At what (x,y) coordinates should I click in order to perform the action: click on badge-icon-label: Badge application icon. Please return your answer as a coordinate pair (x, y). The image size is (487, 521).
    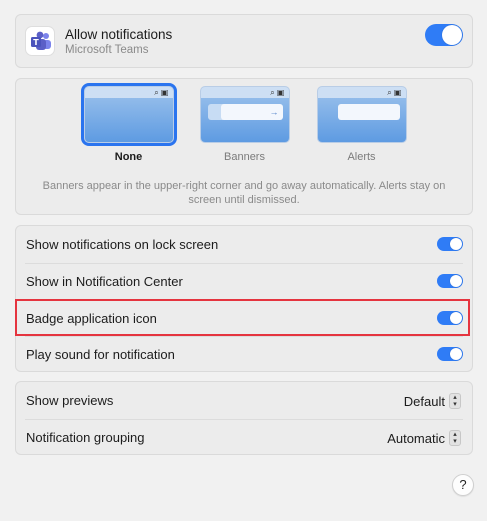
    Looking at the image, I should click on (91, 318).